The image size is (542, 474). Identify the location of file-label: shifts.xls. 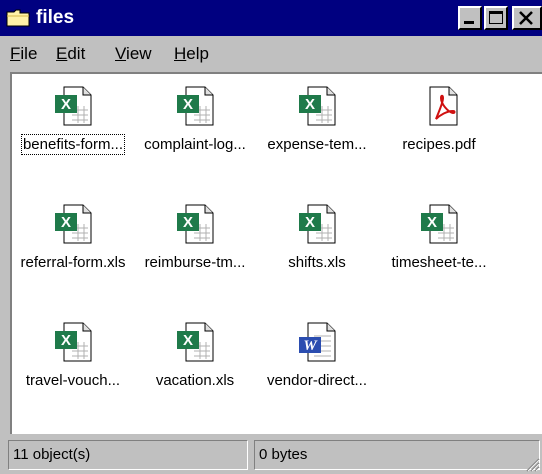
(317, 262).